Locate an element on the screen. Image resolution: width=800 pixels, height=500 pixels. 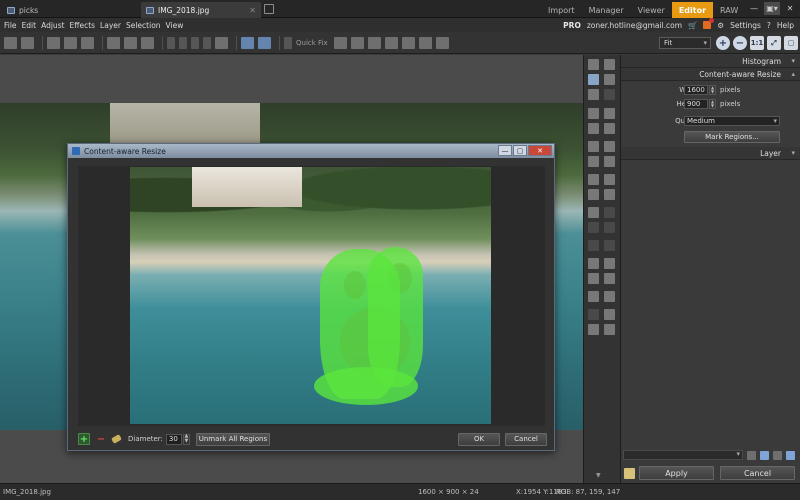
gear-icon: ⚙ is located at coordinates (720, 25).